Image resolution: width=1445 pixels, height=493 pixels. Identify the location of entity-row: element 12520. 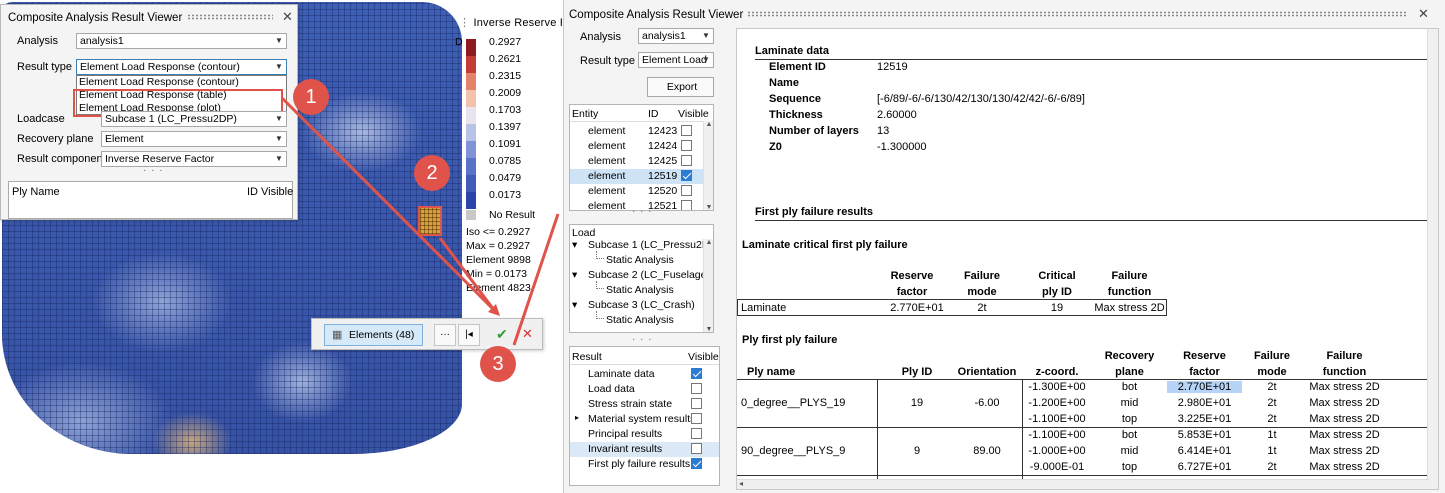
(637, 191).